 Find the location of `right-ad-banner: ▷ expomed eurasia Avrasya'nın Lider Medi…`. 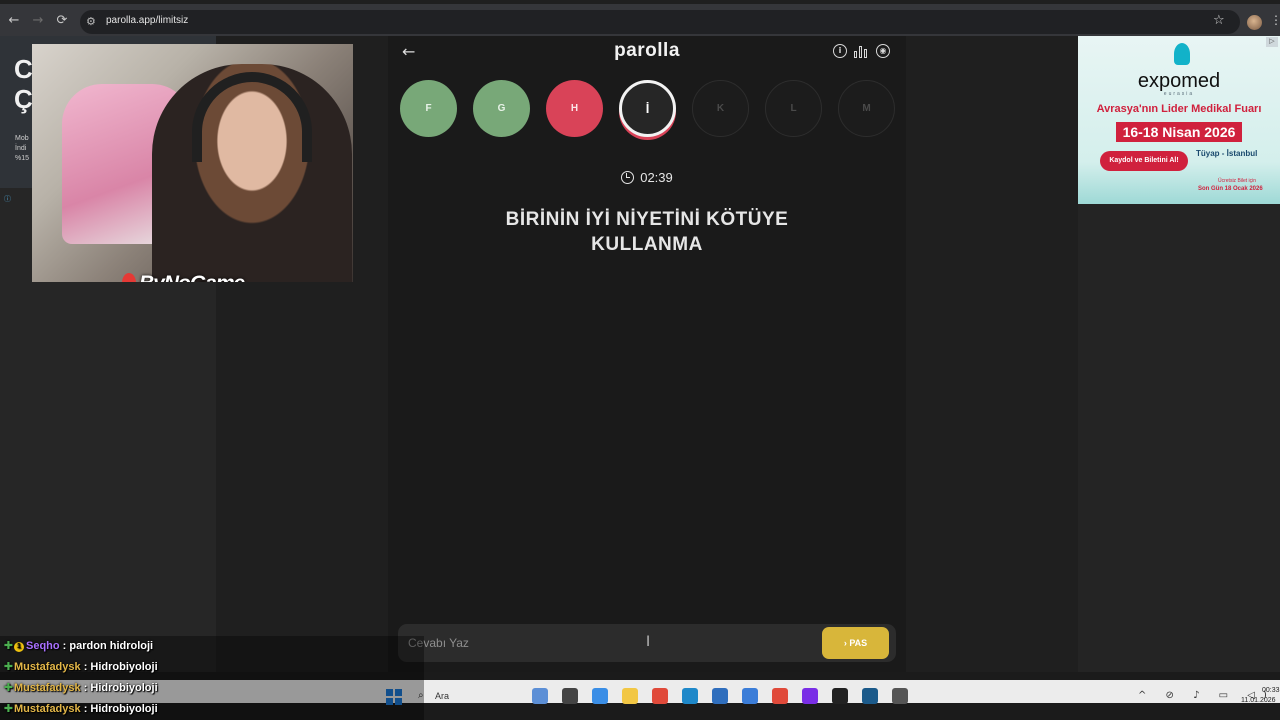

right-ad-banner: ▷ expomed eurasia Avrasya'nın Lider Medi… is located at coordinates (1179, 120).